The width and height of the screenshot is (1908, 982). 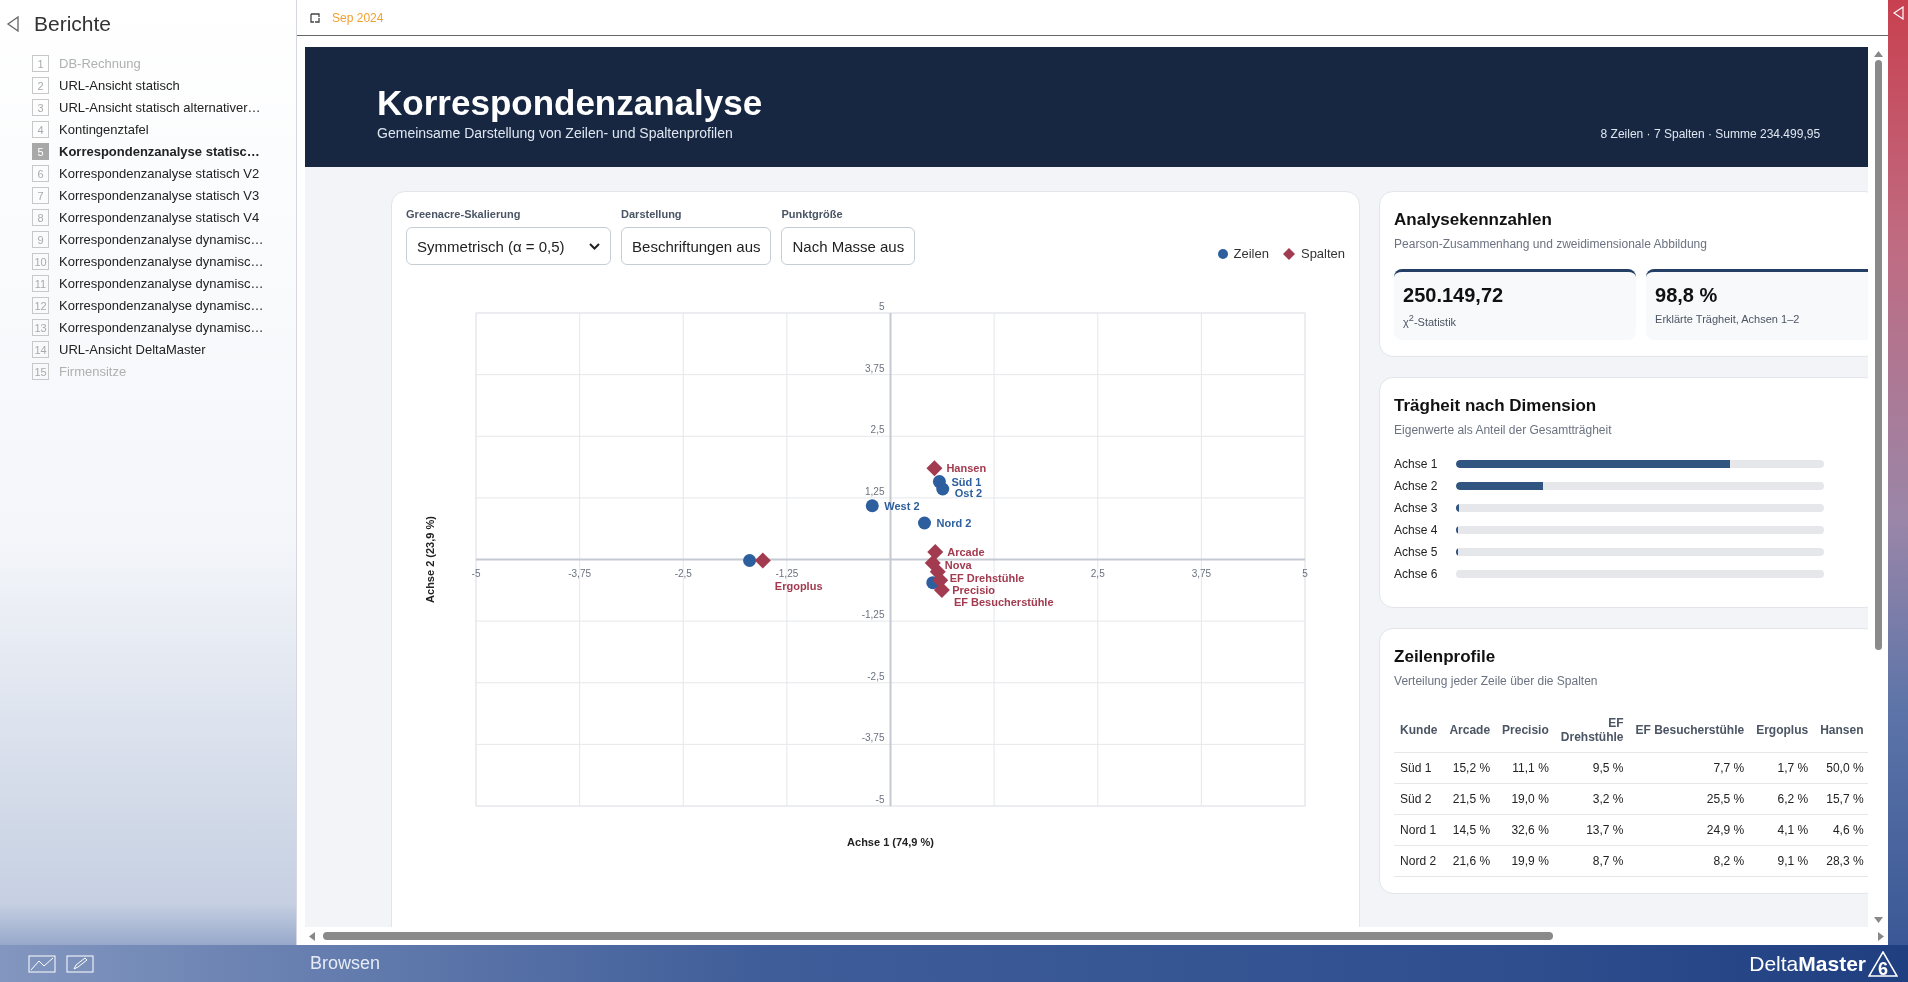 I want to click on table-cell: 8,2 %, so click(x=1690, y=861).